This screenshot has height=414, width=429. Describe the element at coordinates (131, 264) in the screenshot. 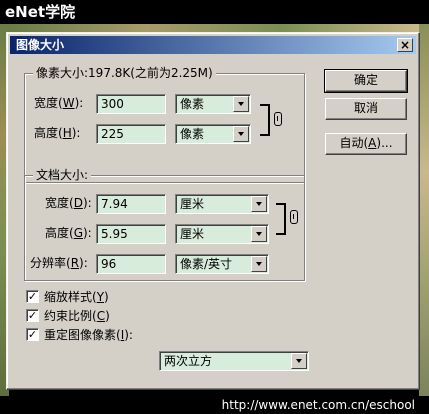

I see `resolution-input: 96` at that location.